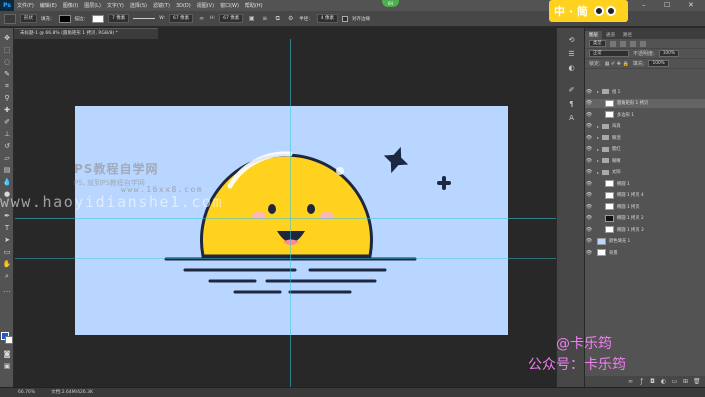 The image size is (705, 397). I want to click on layer-name: 眼睛, so click(616, 161).